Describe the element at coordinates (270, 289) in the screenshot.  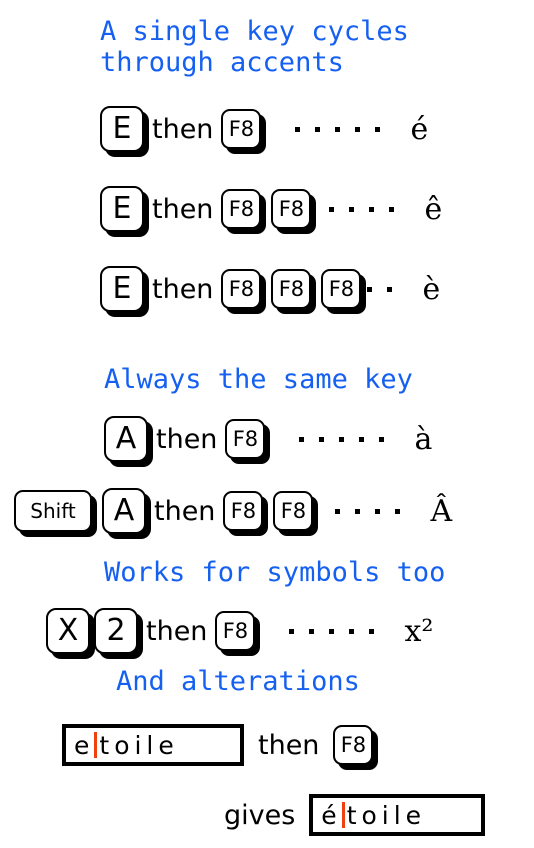
I see `row-e-f8-3: E then F8 F8 F8 è` at that location.